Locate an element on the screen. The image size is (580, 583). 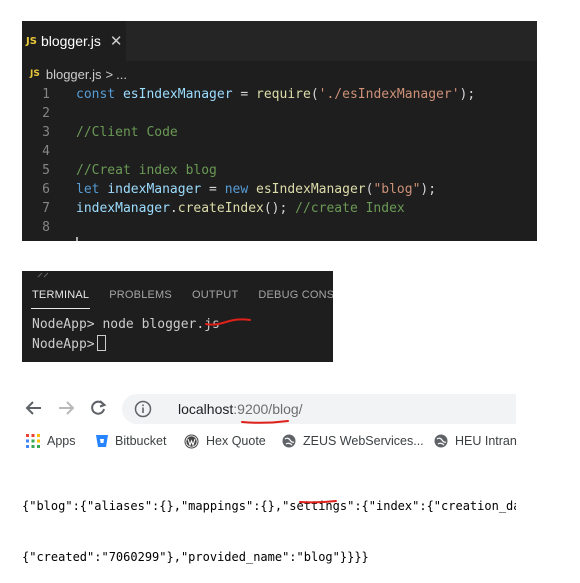
line-number: 1 is located at coordinates (46, 94).